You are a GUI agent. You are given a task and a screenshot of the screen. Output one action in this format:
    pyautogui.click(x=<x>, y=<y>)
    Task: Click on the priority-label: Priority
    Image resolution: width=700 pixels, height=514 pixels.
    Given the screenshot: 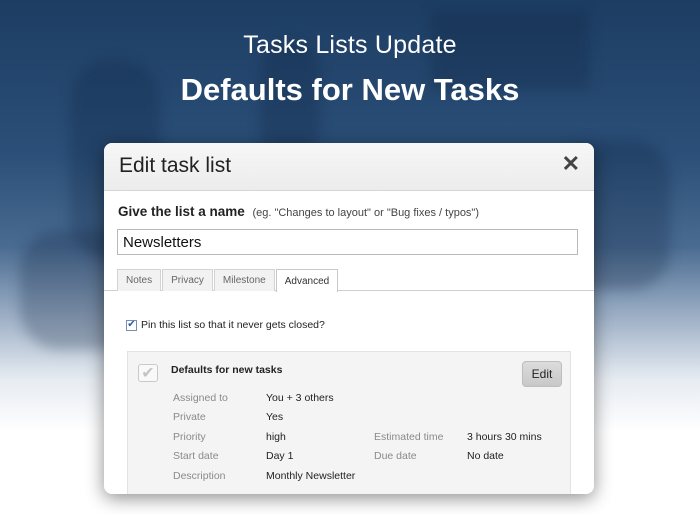 What is the action you would take?
    pyautogui.click(x=189, y=437)
    